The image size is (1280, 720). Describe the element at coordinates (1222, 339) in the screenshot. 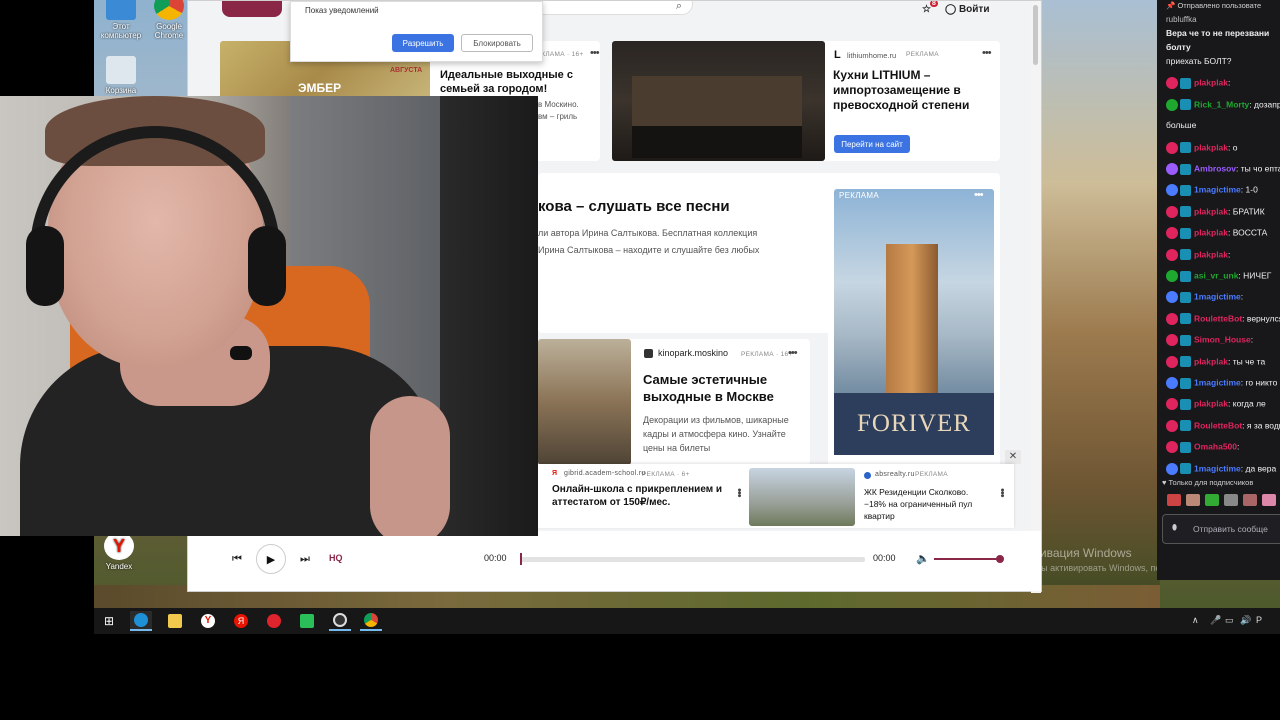

I see `chat-username: Simon_House` at that location.